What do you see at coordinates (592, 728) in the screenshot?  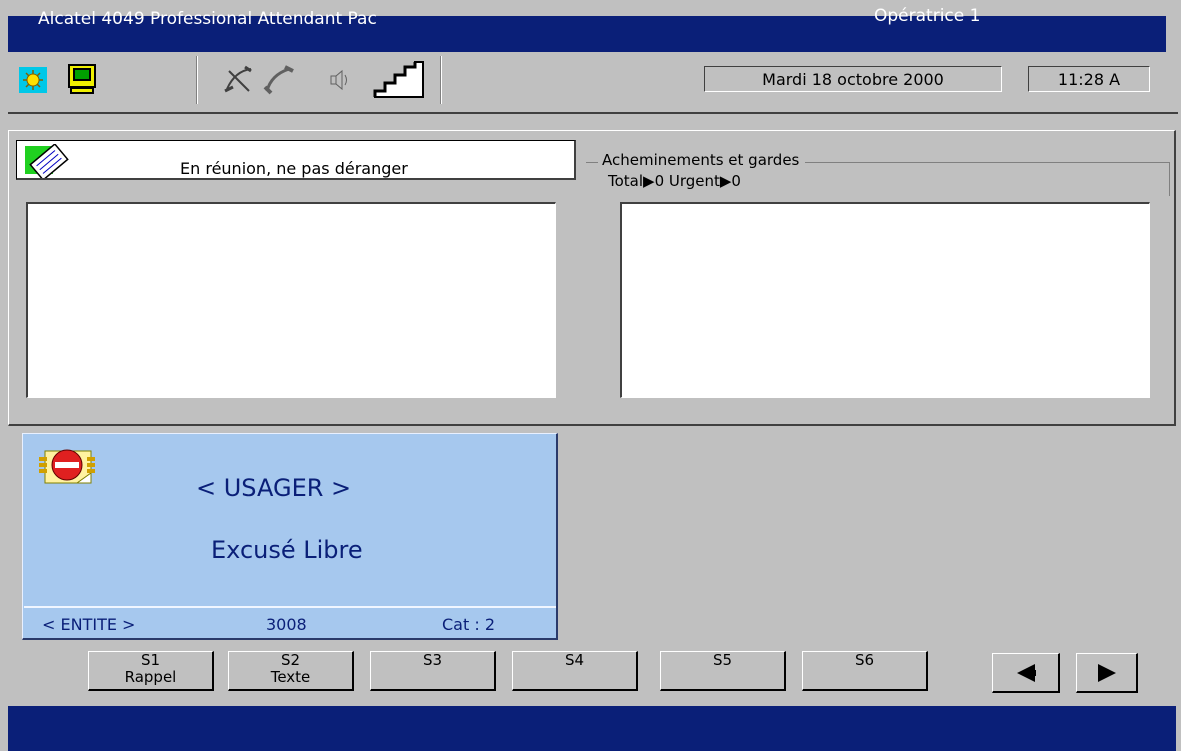 I see `status-bar` at bounding box center [592, 728].